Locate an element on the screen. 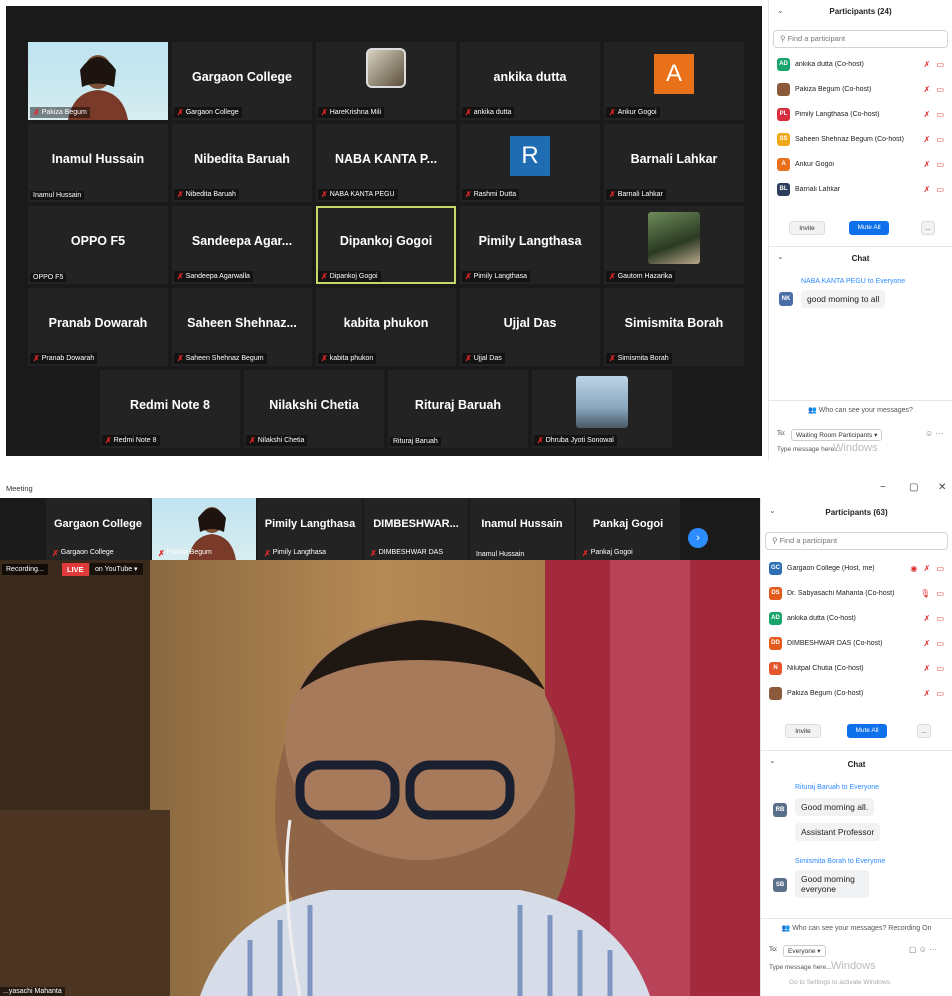 The width and height of the screenshot is (952, 996). tile-label-text: OPPO F5 is located at coordinates (48, 277).